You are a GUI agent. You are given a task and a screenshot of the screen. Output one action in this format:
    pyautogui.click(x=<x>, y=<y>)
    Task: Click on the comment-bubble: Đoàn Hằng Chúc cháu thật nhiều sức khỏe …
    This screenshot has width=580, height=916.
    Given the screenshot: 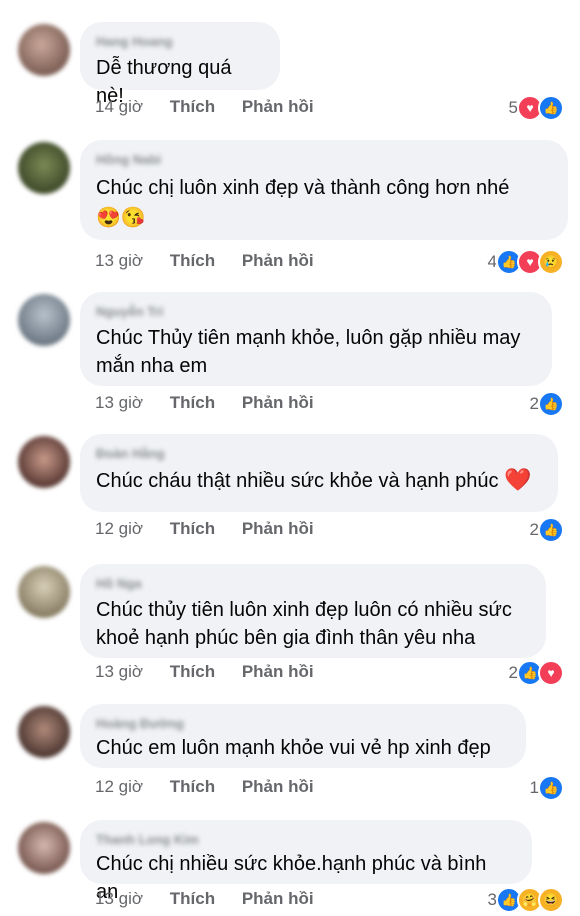 What is the action you would take?
    pyautogui.click(x=319, y=473)
    